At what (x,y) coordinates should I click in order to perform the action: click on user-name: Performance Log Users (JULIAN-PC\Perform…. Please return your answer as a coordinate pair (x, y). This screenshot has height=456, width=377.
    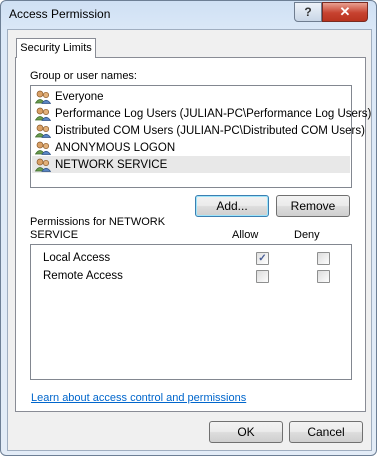
    Looking at the image, I should click on (213, 113).